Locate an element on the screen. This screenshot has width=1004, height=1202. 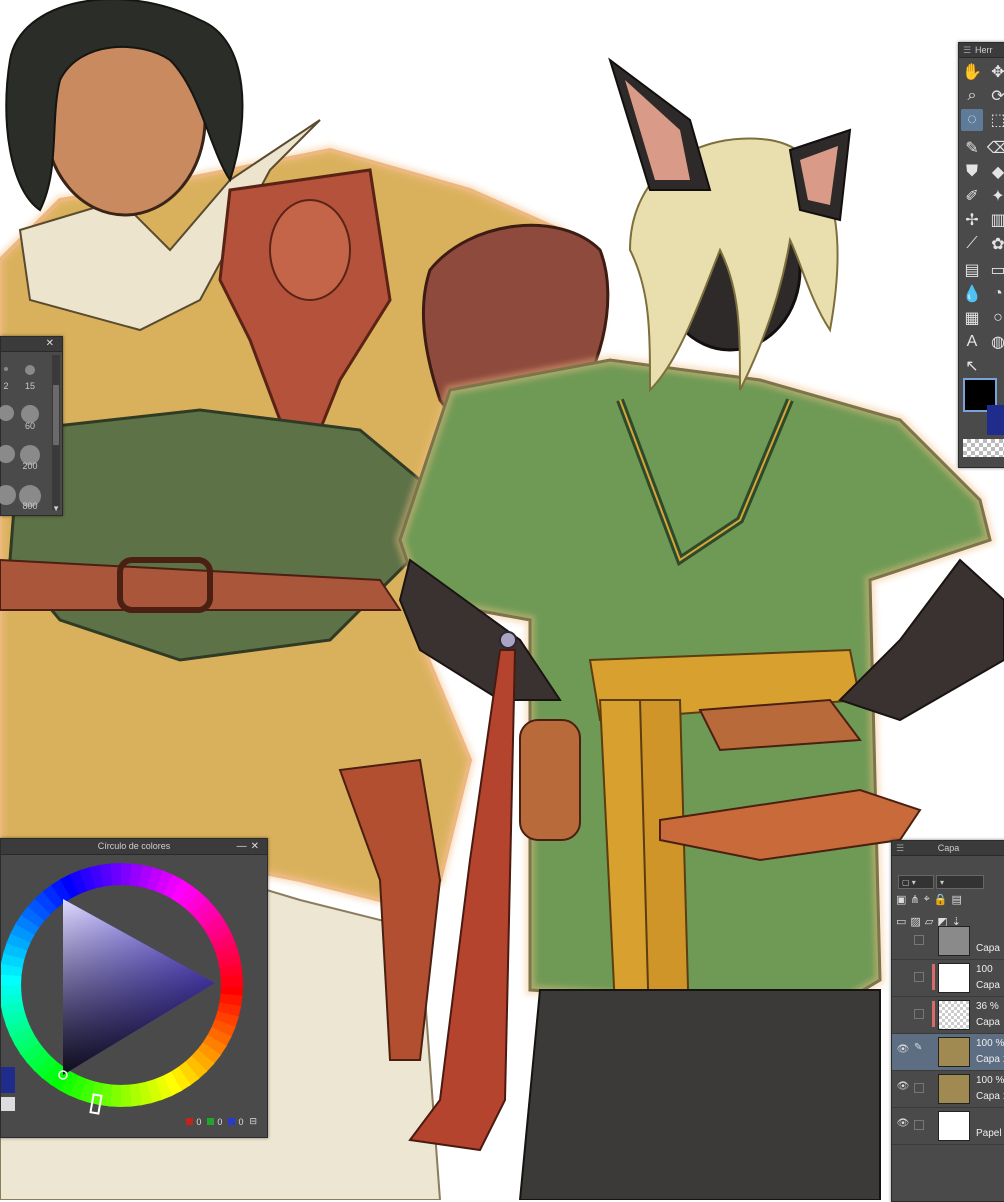
eraser-tool-icon: ⌫ is located at coordinates (995, 148).